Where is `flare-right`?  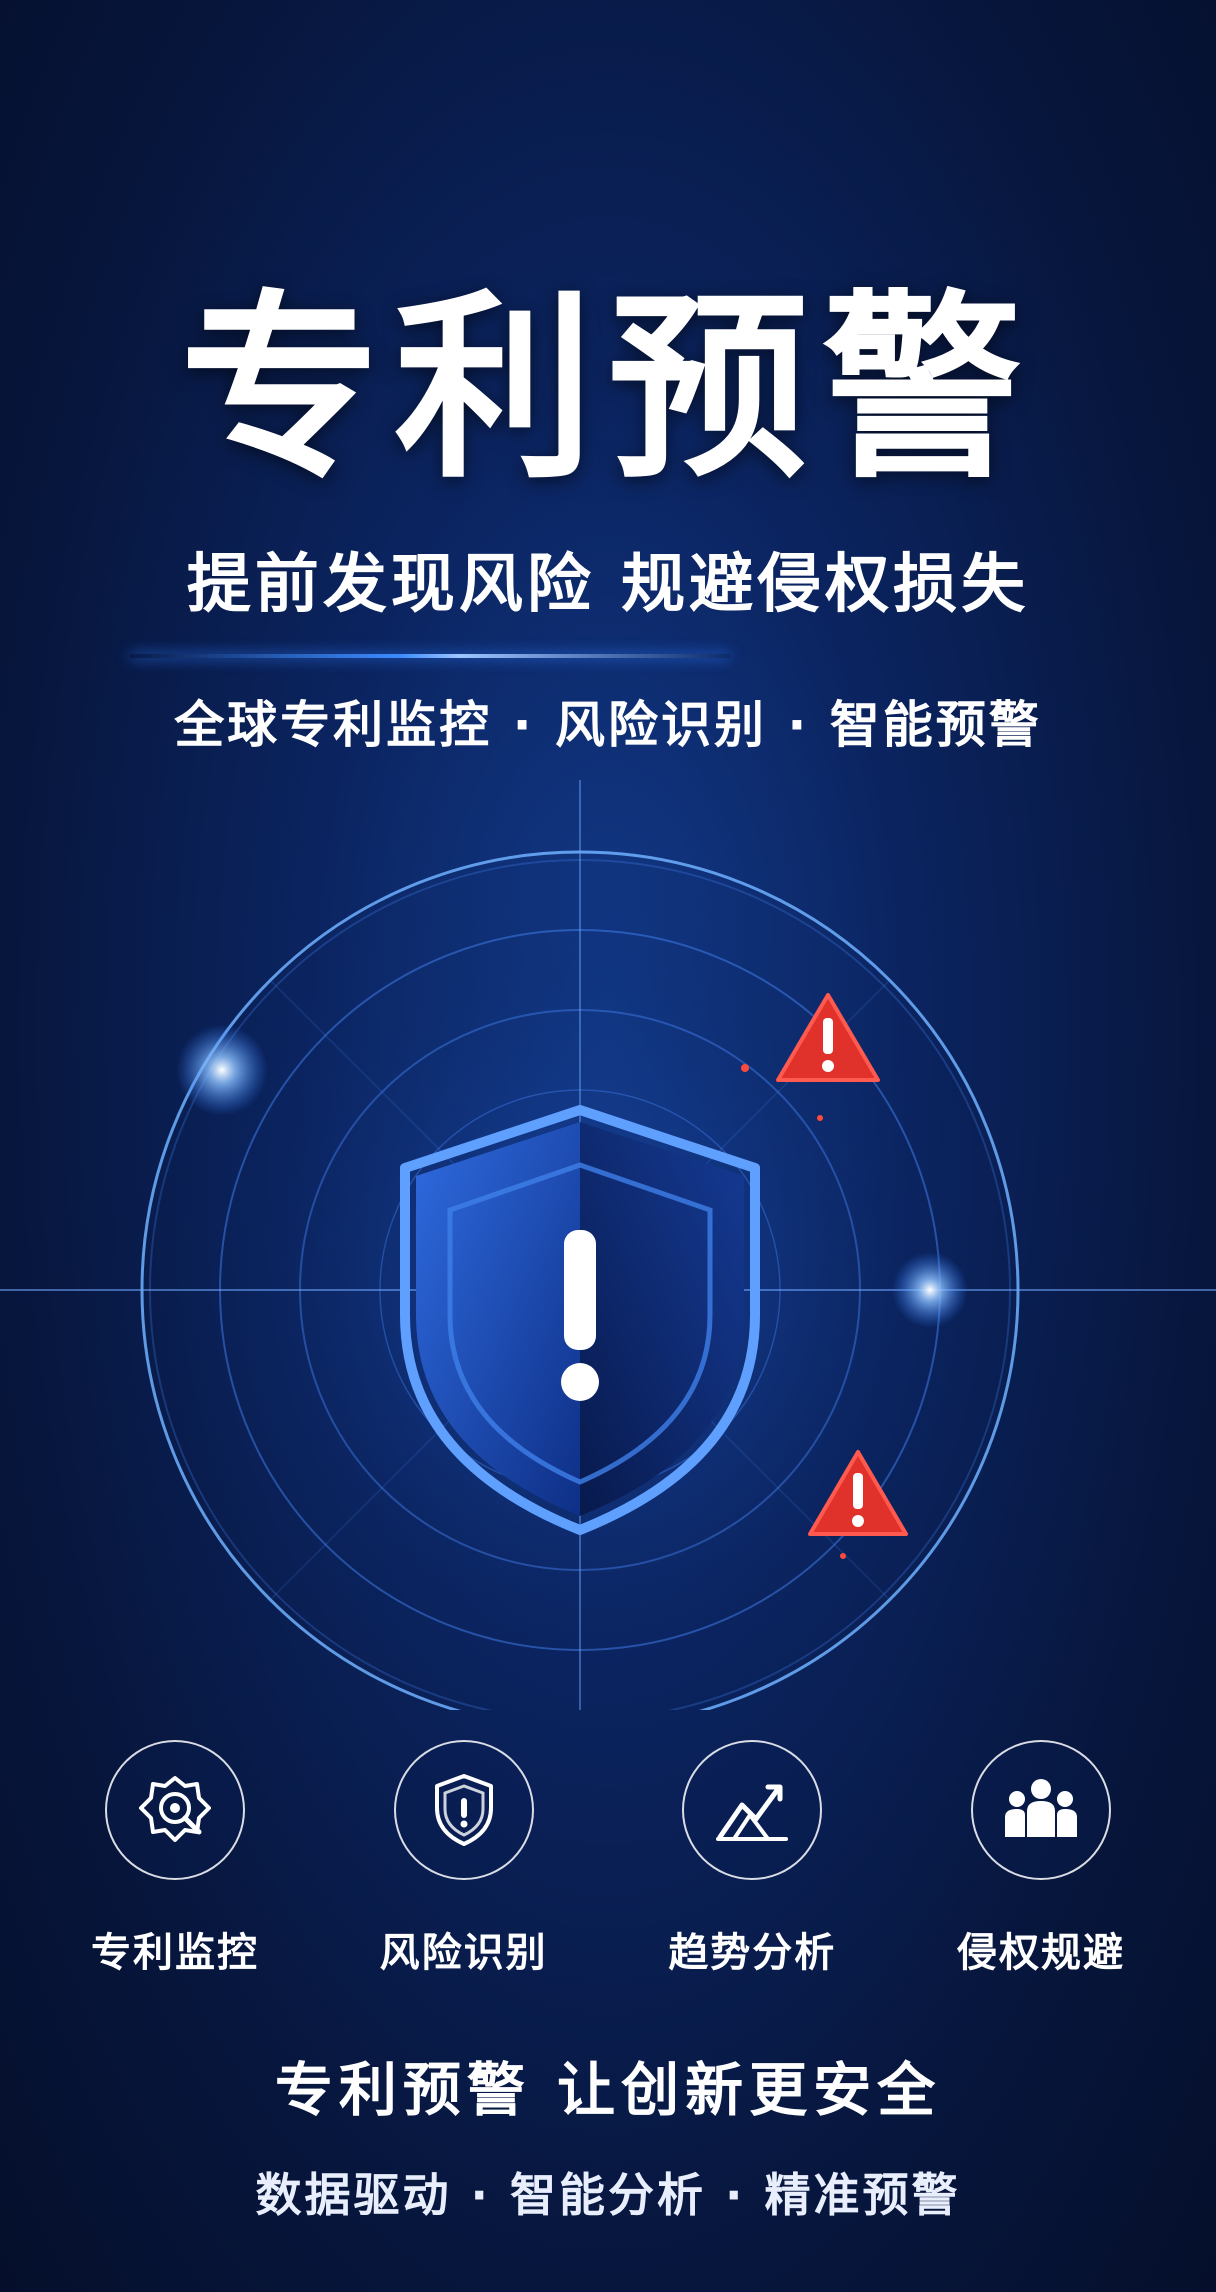 flare-right is located at coordinates (930, 1290).